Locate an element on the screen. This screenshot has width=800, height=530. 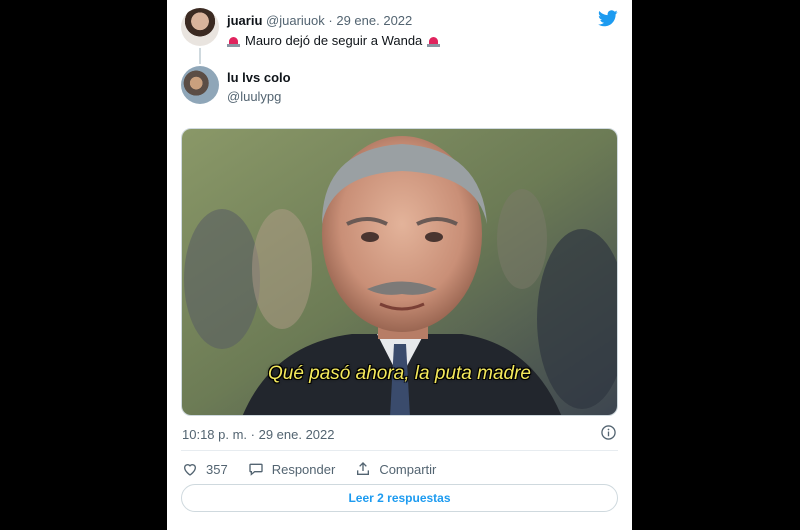
tweet-text-content: Mauro dejó de seguir a Wanda is located at coordinates (334, 40).